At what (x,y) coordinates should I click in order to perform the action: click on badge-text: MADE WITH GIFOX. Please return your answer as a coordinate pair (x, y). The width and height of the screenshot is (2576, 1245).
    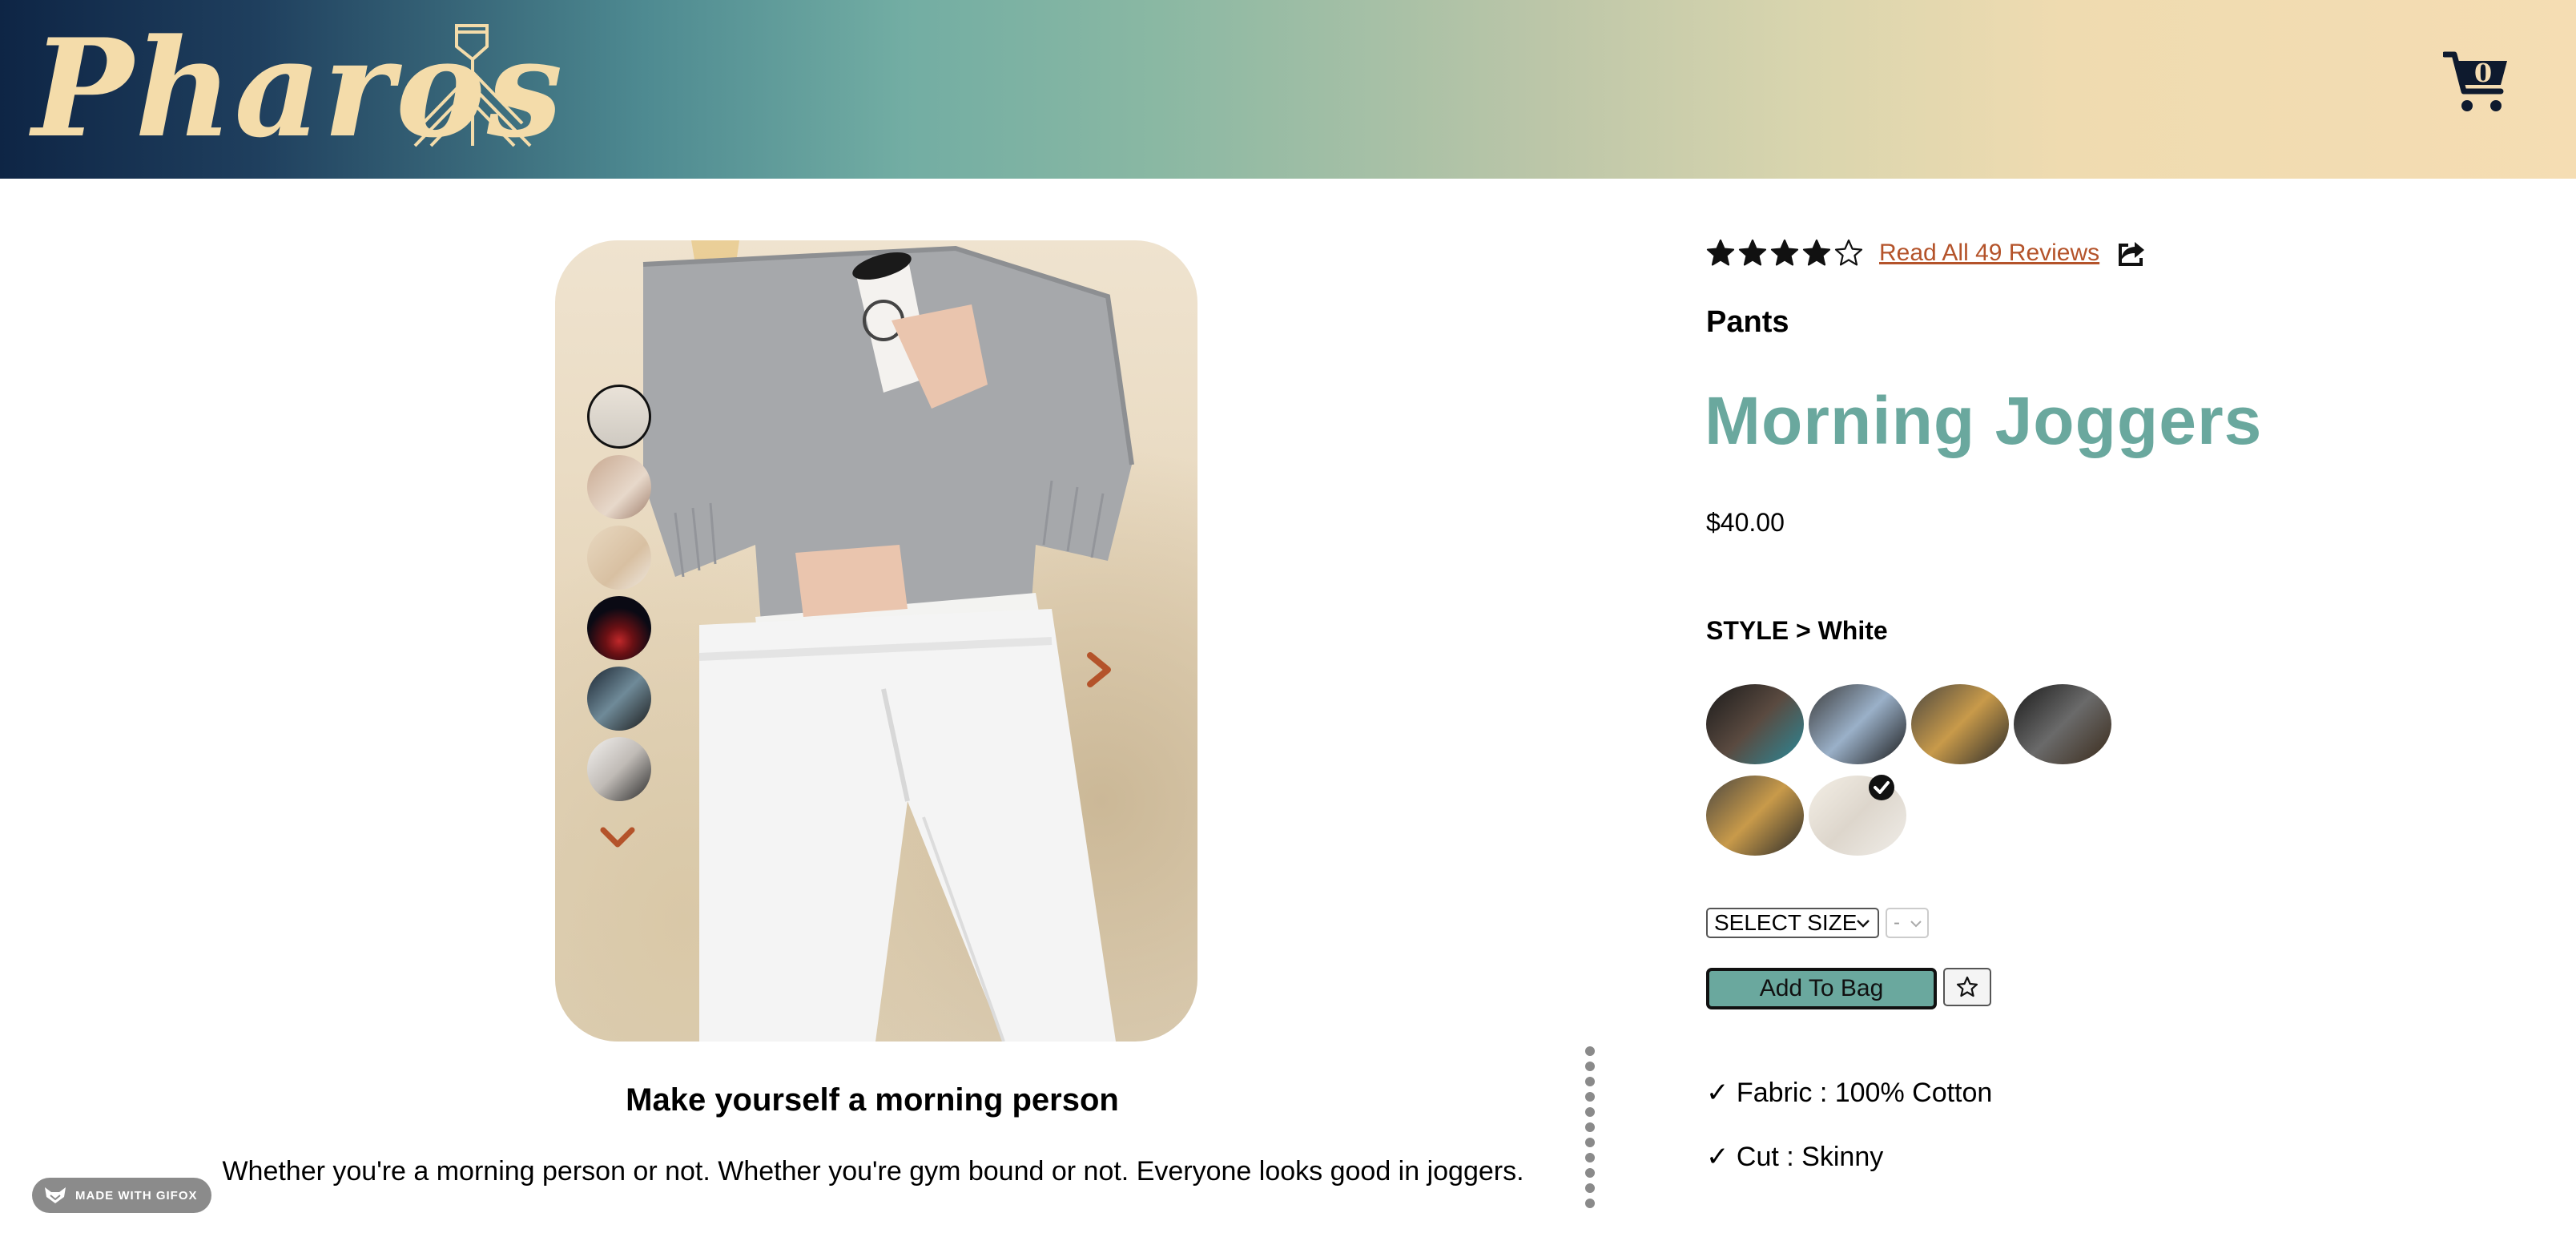
    Looking at the image, I should click on (136, 1195).